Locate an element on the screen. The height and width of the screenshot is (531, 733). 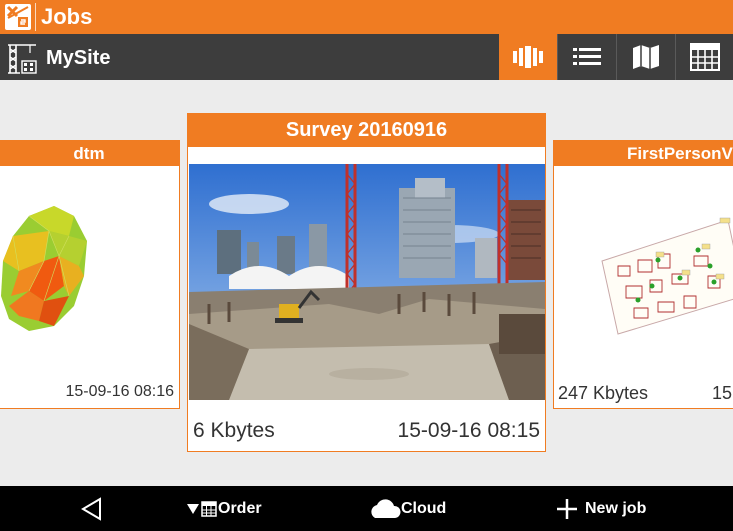
job-card-firstperson: FirstPersonV 247 Kbytes 15 is located at coordinates (643, 274).